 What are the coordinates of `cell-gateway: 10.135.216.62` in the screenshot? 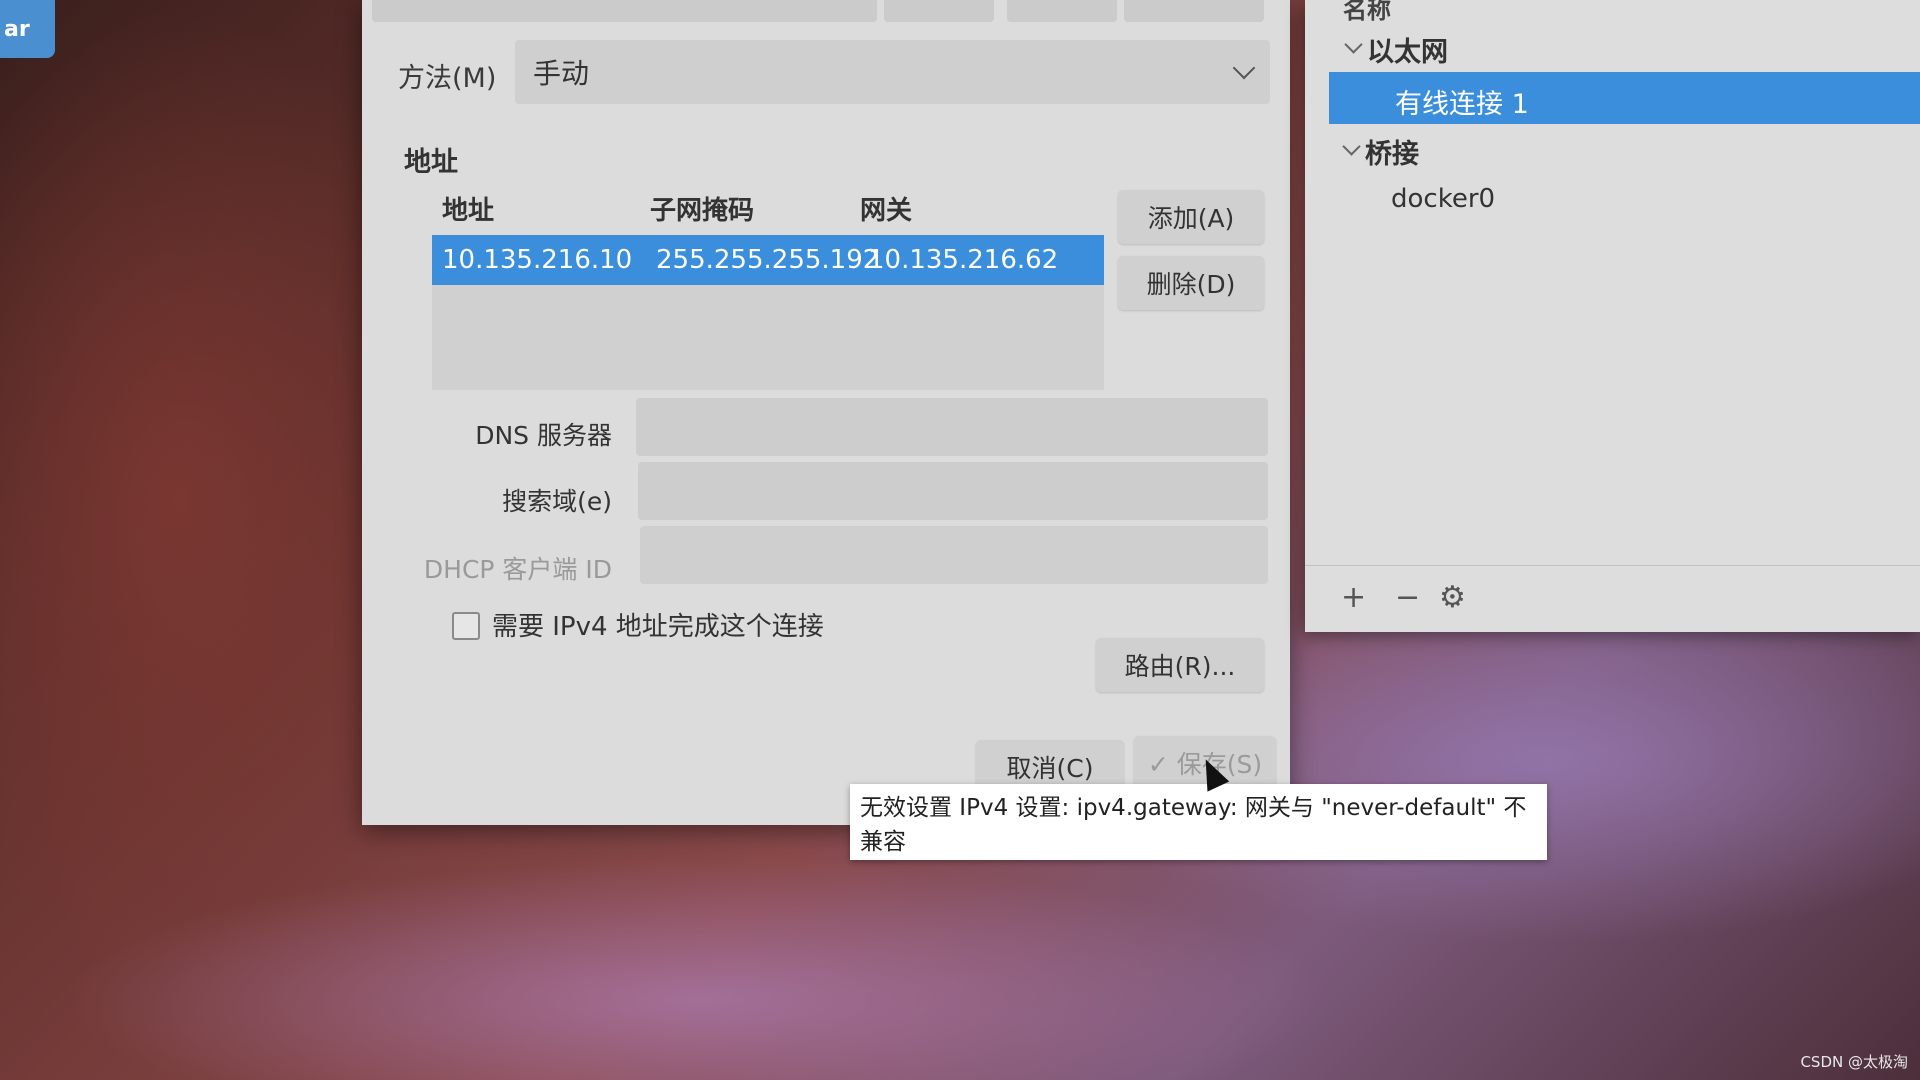 It's located at (963, 260).